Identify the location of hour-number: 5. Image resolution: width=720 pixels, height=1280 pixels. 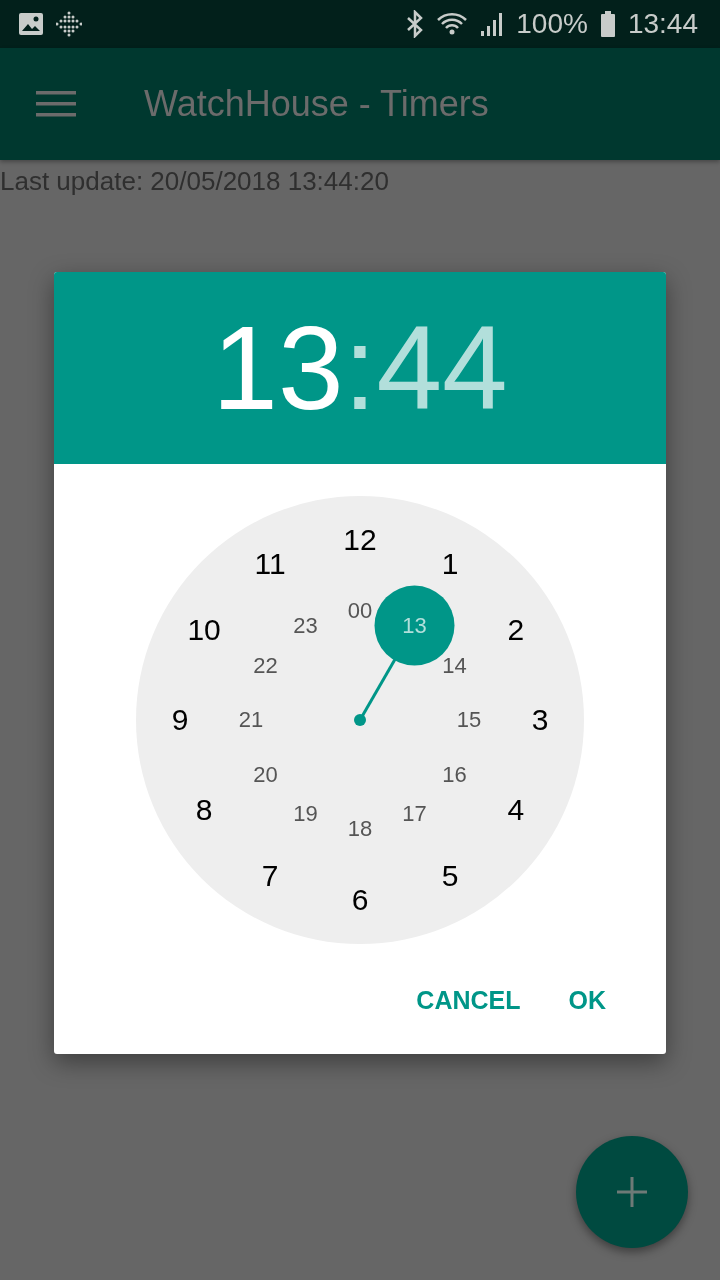
(450, 875).